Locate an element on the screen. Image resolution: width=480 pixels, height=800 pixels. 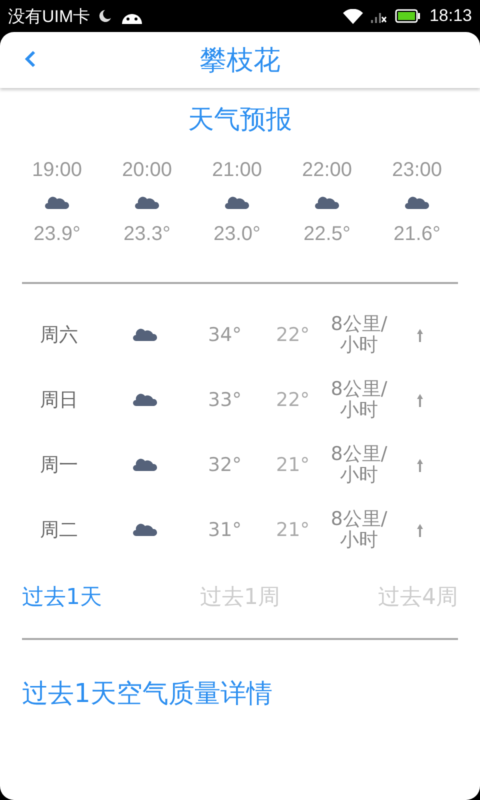
hour-time: 20:00 is located at coordinates (147, 170).